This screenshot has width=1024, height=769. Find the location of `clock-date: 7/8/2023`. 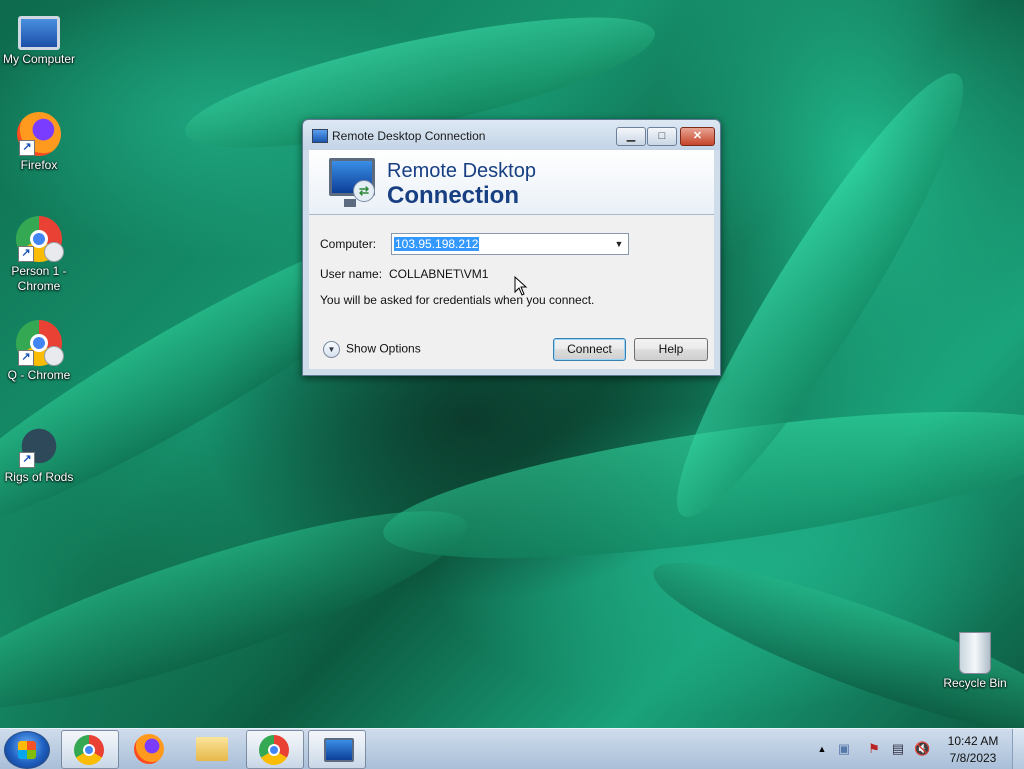

clock-date: 7/8/2023 is located at coordinates (973, 758).